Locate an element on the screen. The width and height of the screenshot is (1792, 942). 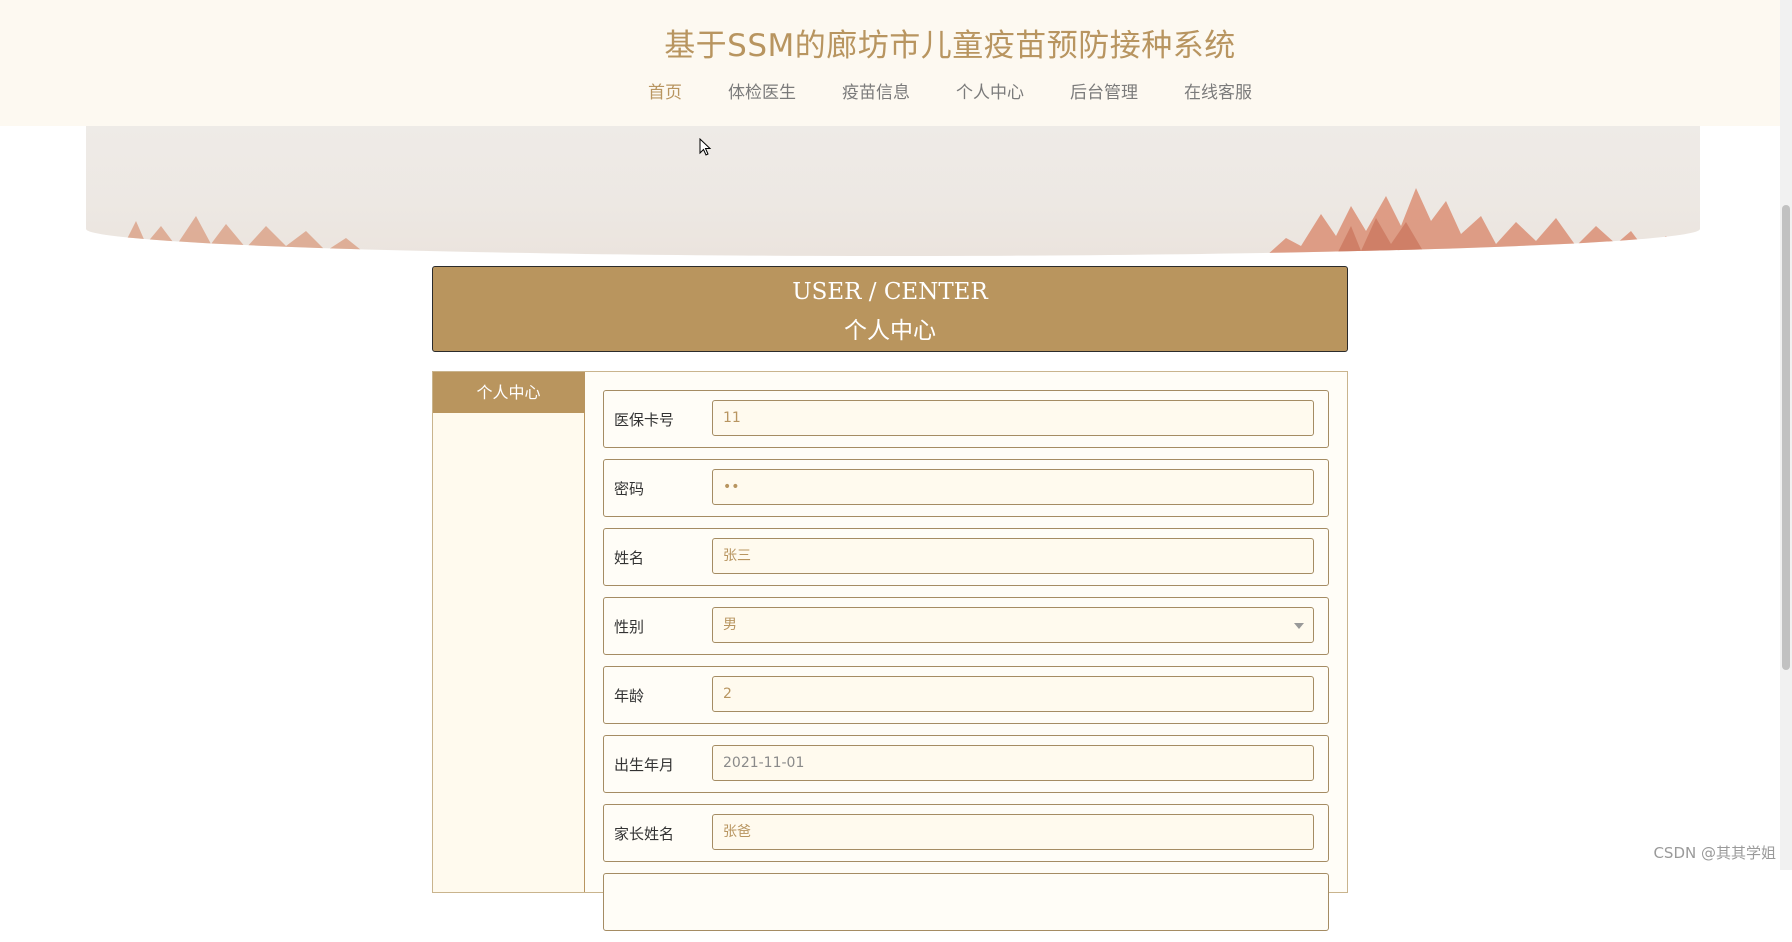
scrollbar-thumb is located at coordinates (1786, 437).